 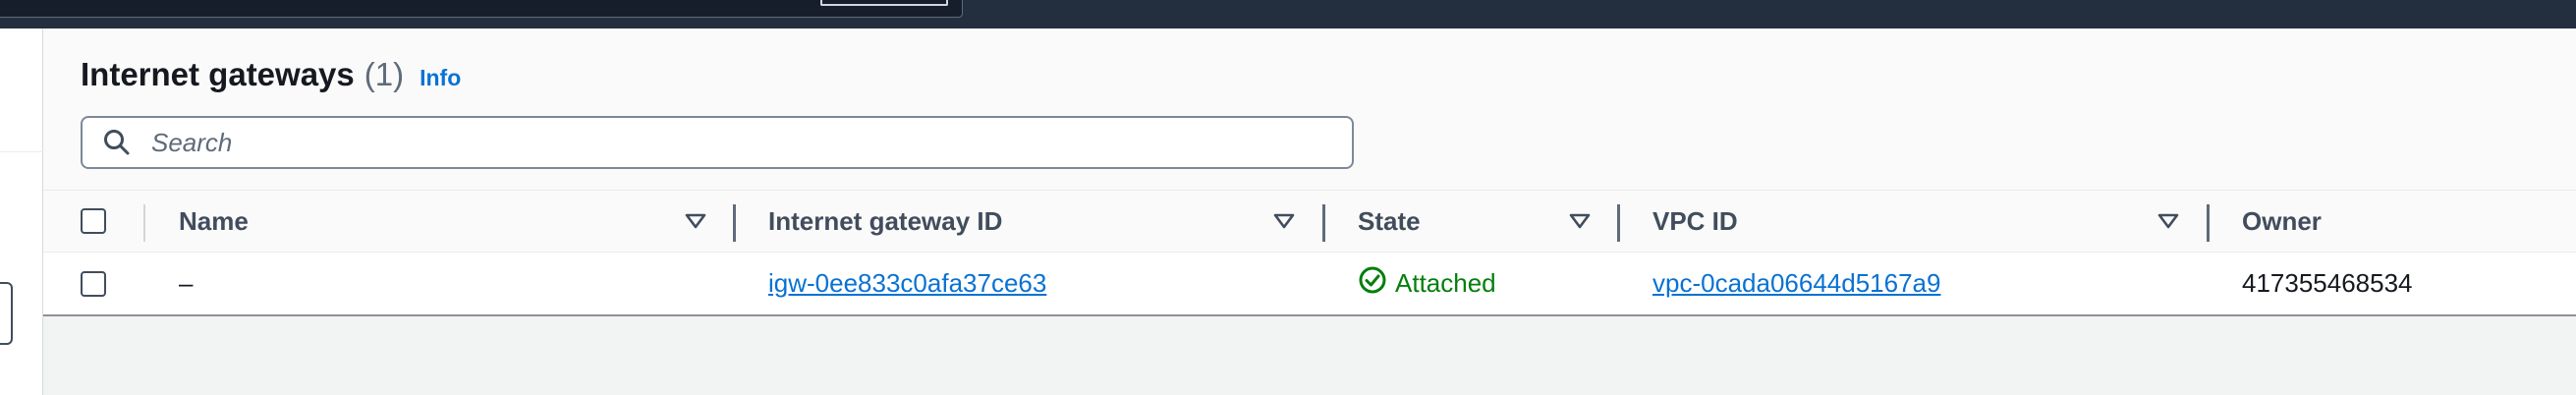 What do you see at coordinates (440, 78) in the screenshot?
I see `info-link: Info` at bounding box center [440, 78].